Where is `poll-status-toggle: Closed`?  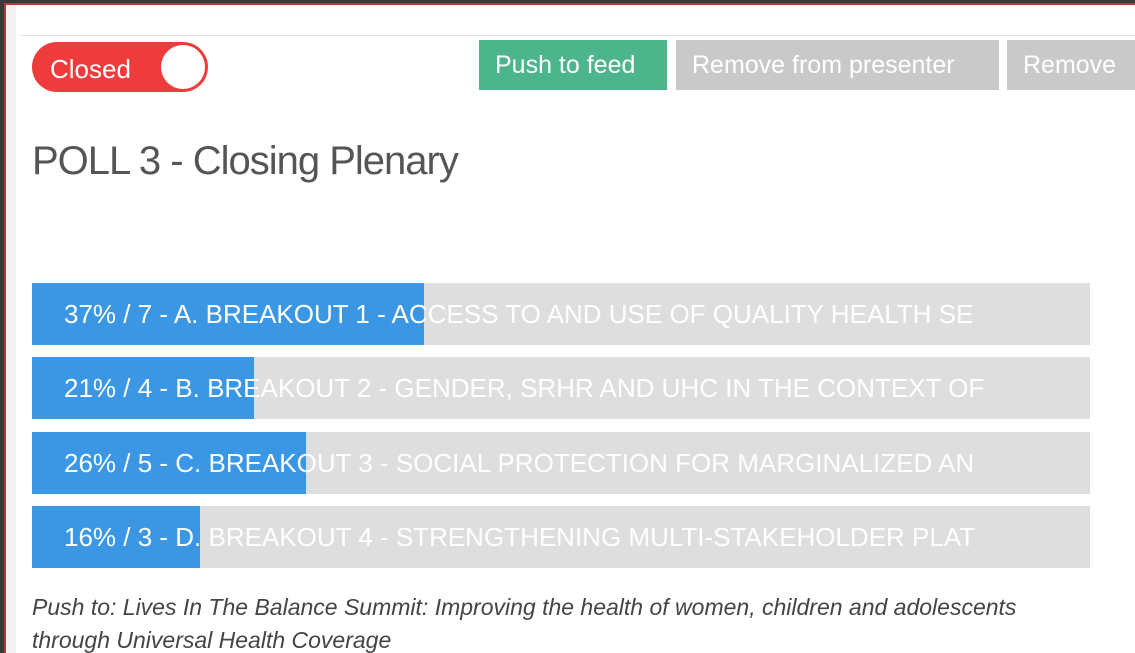
poll-status-toggle: Closed is located at coordinates (120, 67).